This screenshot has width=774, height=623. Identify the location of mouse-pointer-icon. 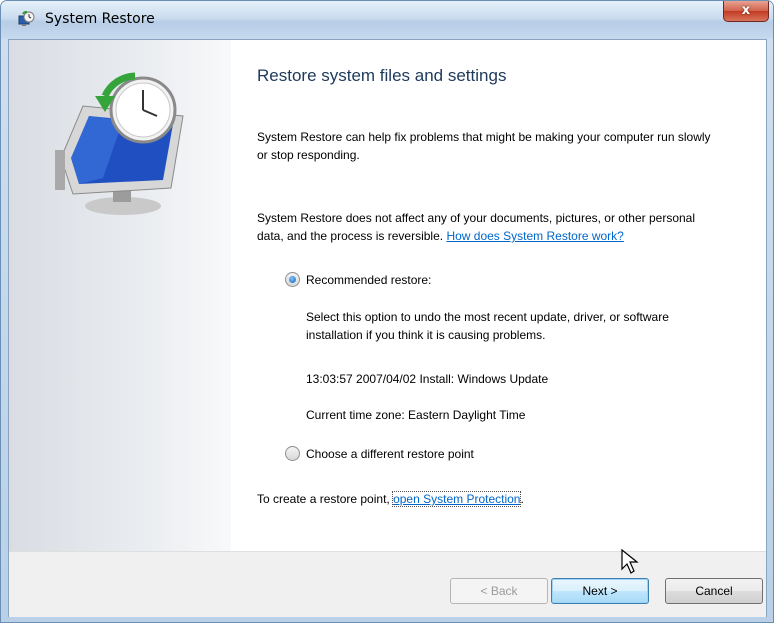
(630, 561).